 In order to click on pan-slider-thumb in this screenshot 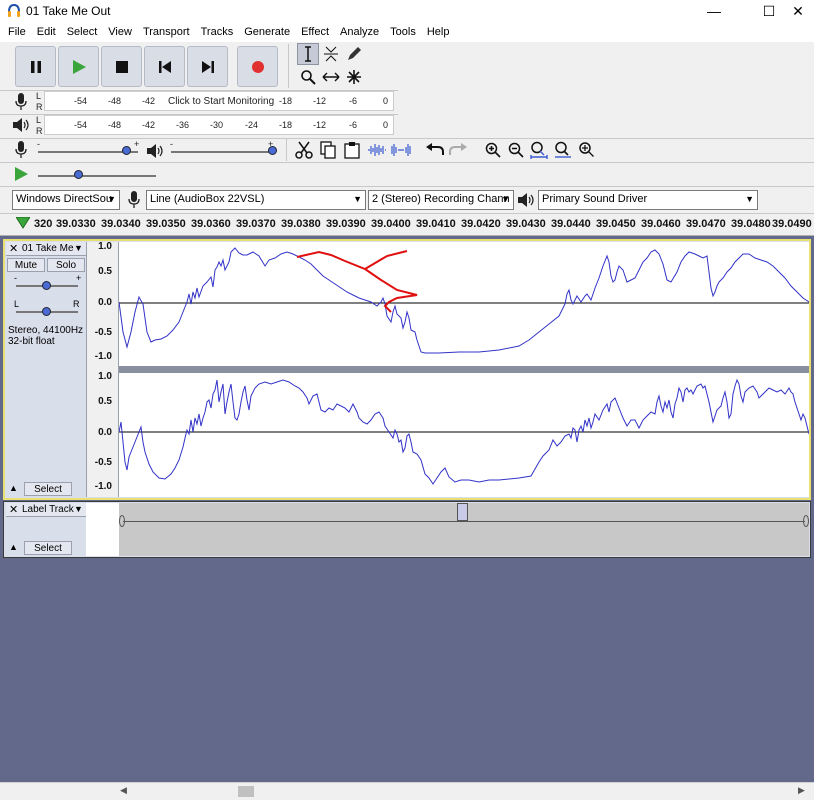, I will do `click(46, 311)`.